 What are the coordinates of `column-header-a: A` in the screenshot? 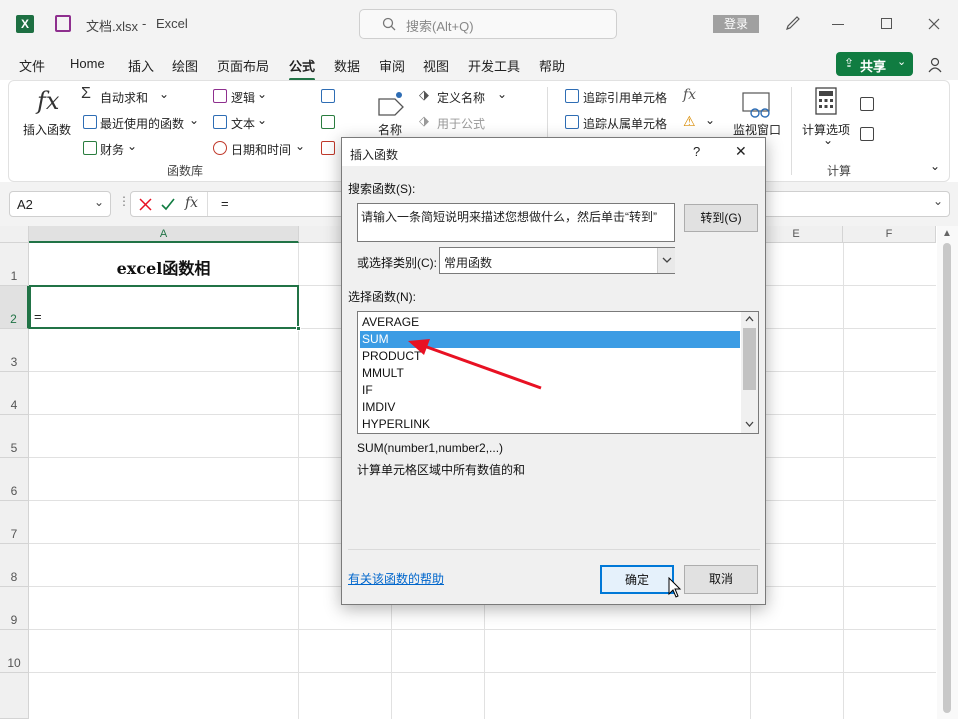 It's located at (164, 234).